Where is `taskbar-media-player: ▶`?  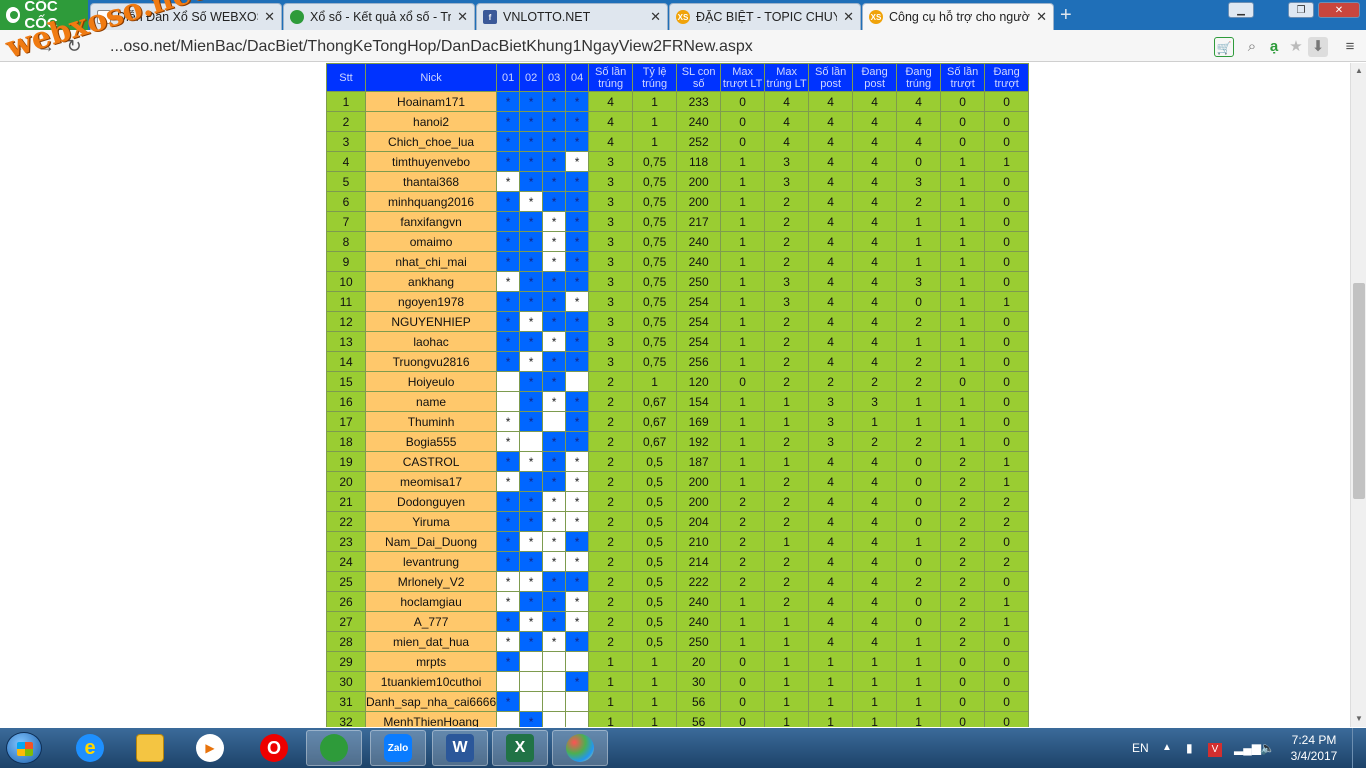
taskbar-media-player: ▶ is located at coordinates (210, 748).